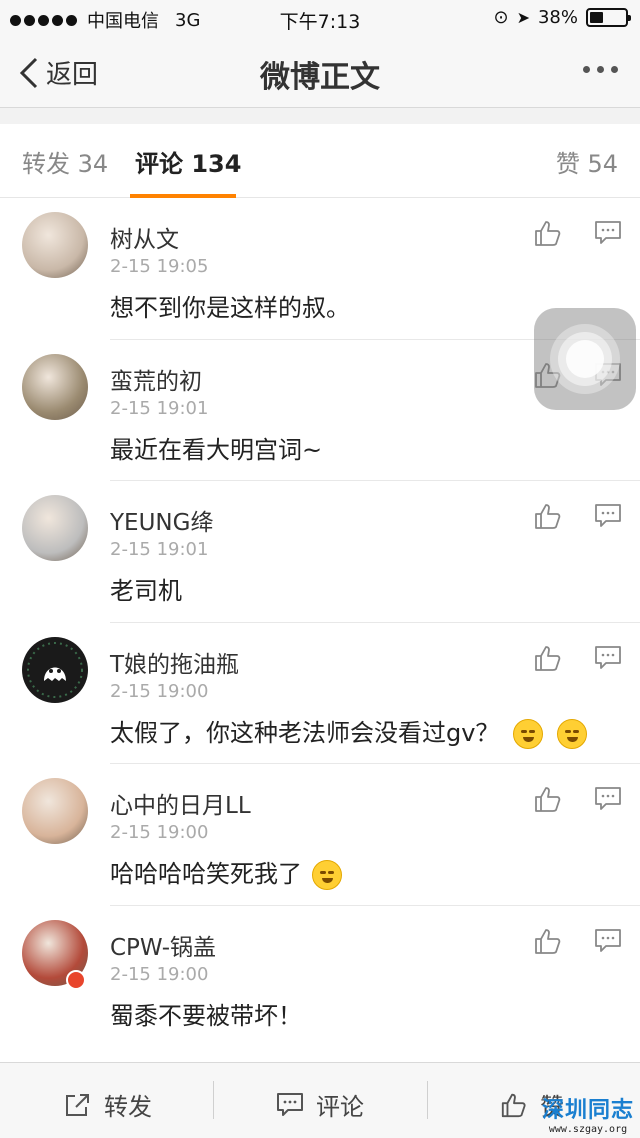 The height and width of the screenshot is (1138, 640). What do you see at coordinates (128, 1107) in the screenshot?
I see `repost-label: 转发` at bounding box center [128, 1107].